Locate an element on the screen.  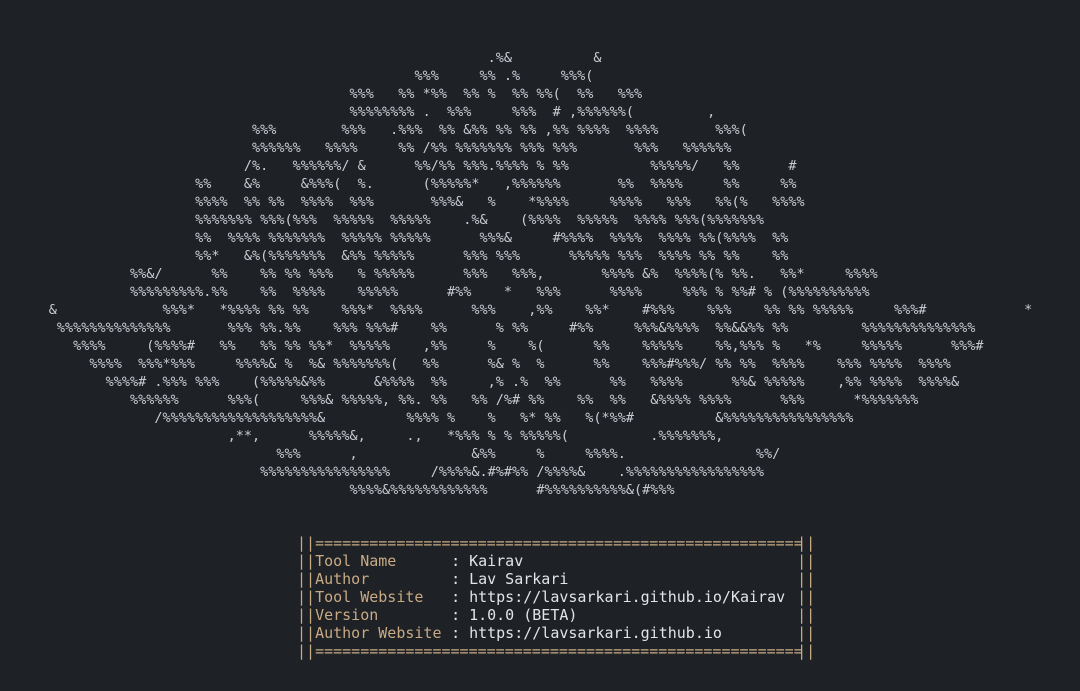
ascii-art-line: %%% , &%% % %%%%. %%/ is located at coordinates (390, 454).